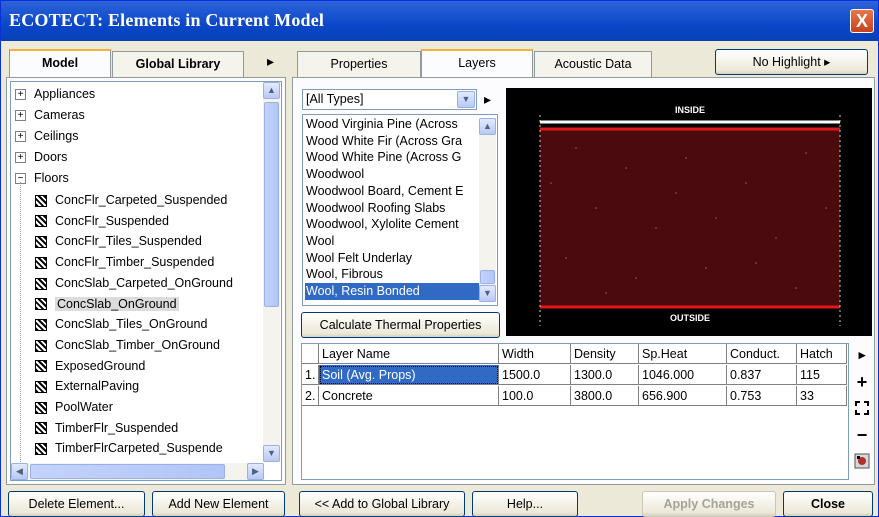 The image size is (879, 517). I want to click on dropdown-arrow-icon: ▼, so click(466, 99).